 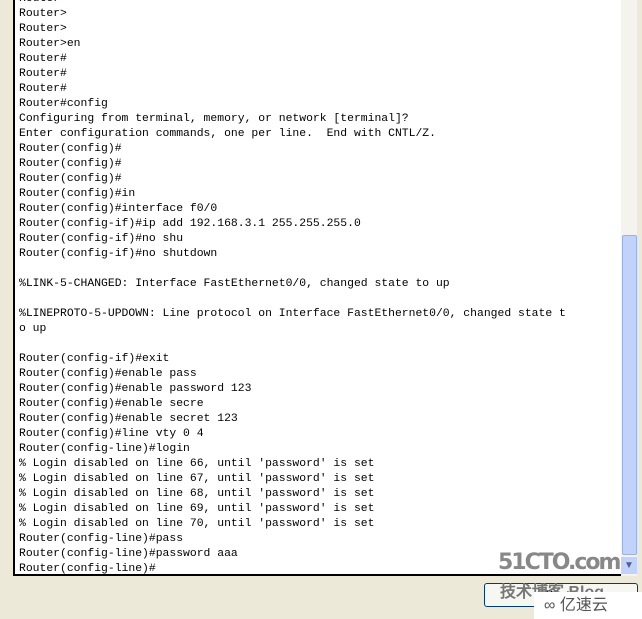 What do you see at coordinates (101, 539) in the screenshot?
I see `terminal-line: Router(config-line)#pass` at bounding box center [101, 539].